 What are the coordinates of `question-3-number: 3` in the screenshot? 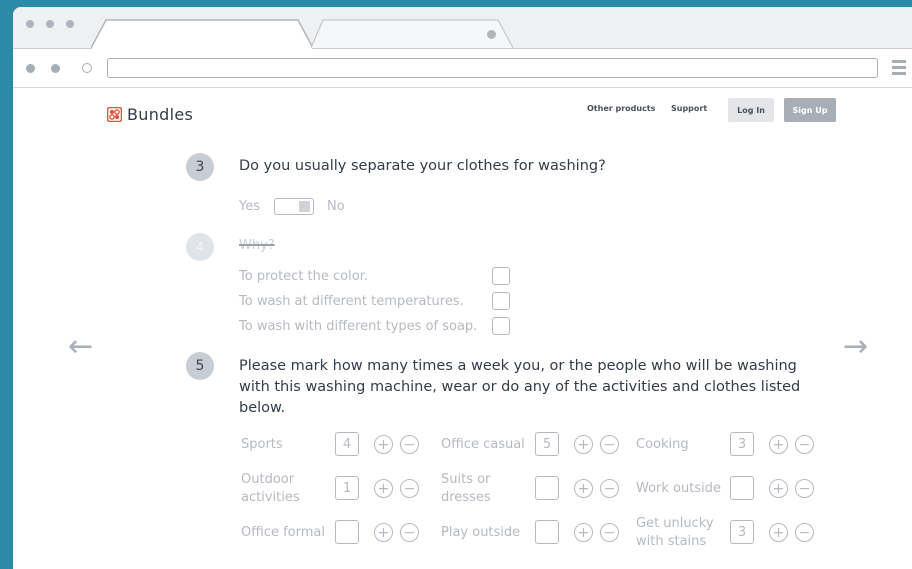 It's located at (200, 167).